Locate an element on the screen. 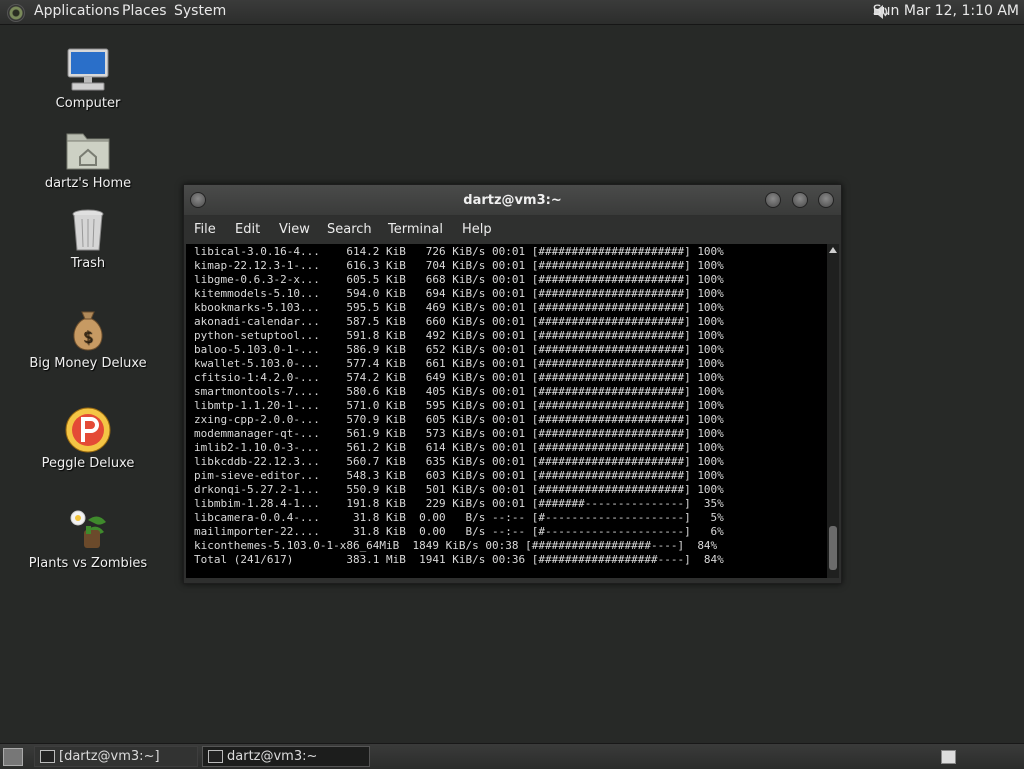  menu-help: Help is located at coordinates (477, 229).